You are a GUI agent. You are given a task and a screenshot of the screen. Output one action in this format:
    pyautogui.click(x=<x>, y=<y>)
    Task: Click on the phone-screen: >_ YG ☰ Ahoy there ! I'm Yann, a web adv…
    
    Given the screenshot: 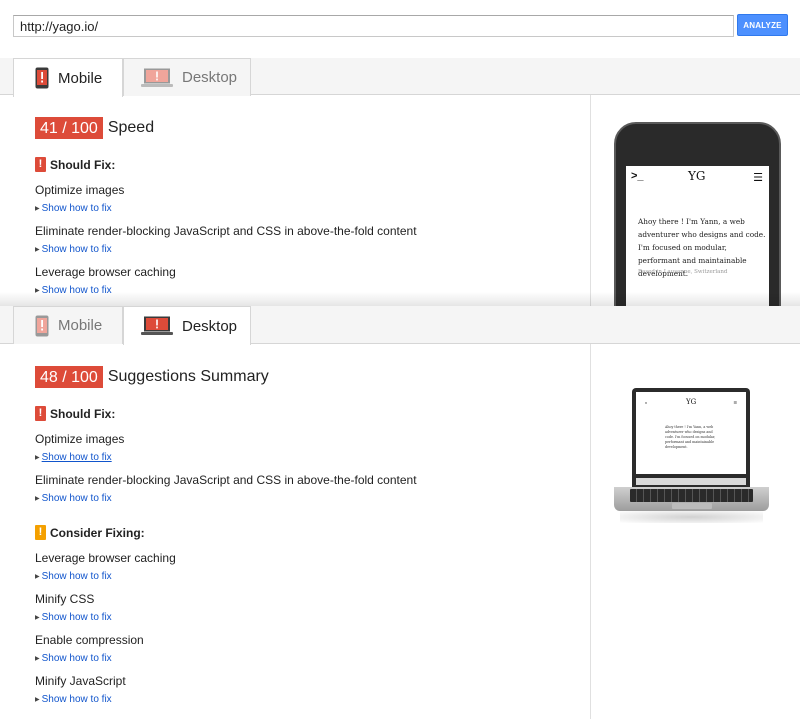 What is the action you would take?
    pyautogui.click(x=697, y=236)
    